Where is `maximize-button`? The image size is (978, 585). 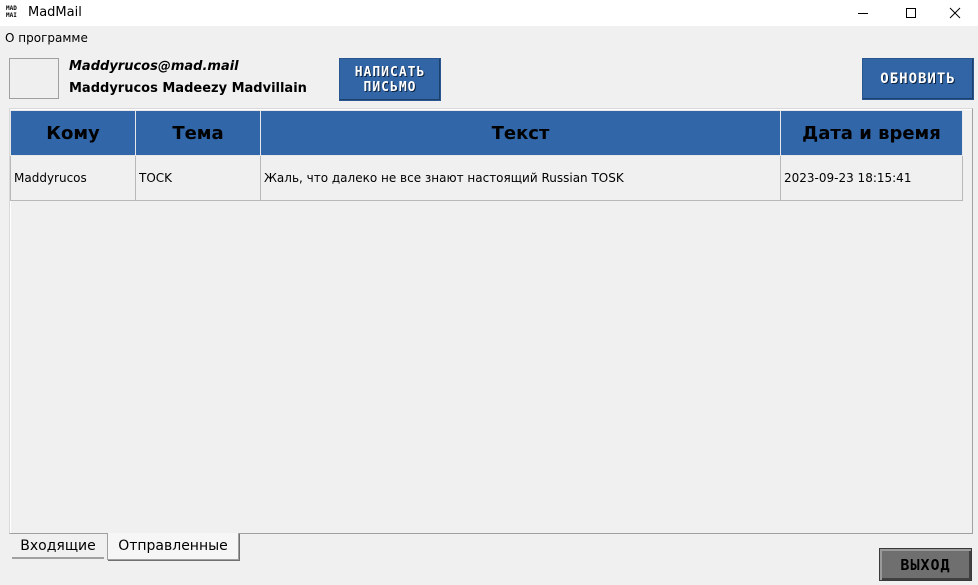 maximize-button is located at coordinates (911, 13).